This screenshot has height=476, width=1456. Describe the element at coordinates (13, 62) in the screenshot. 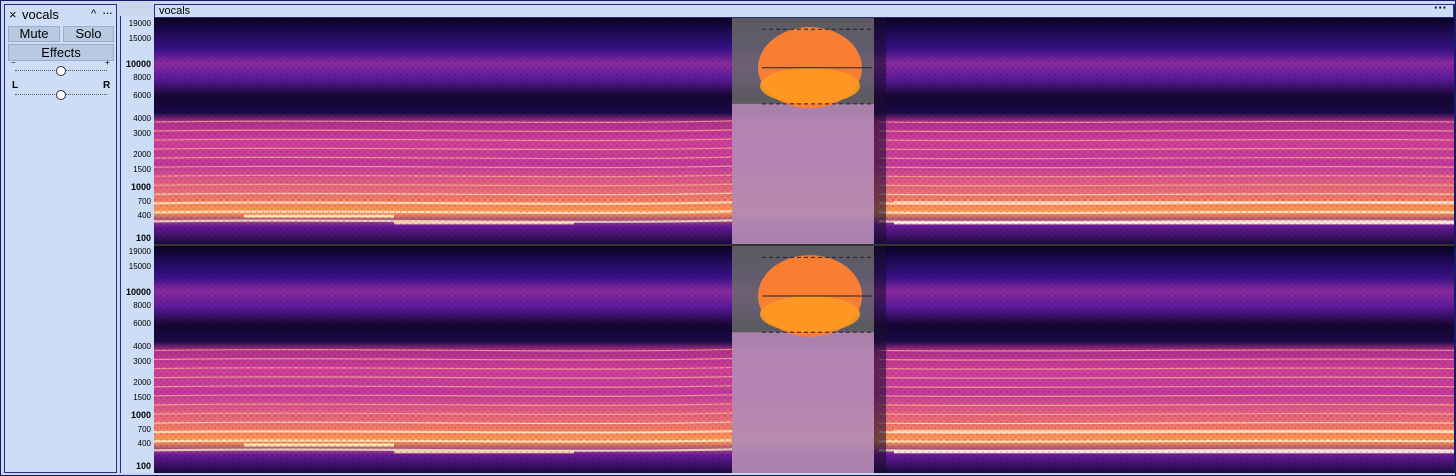

I see `gain-minus-label: −` at that location.